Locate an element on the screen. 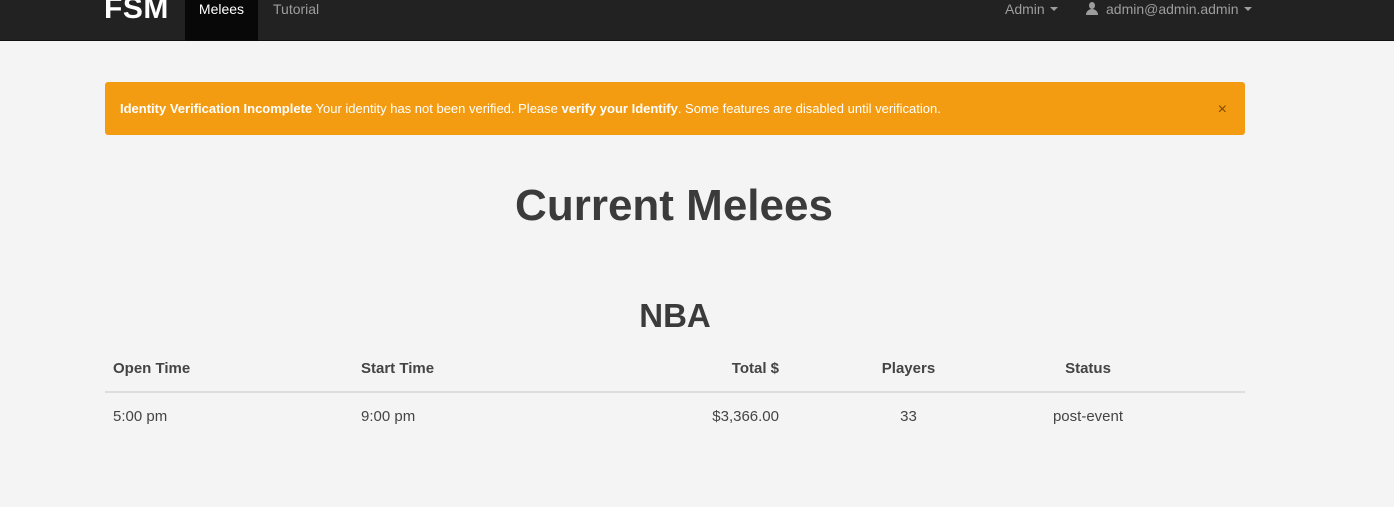 Image resolution: width=1394 pixels, height=507 pixels. column-header-start-time: Start Time is located at coordinates (477, 369).